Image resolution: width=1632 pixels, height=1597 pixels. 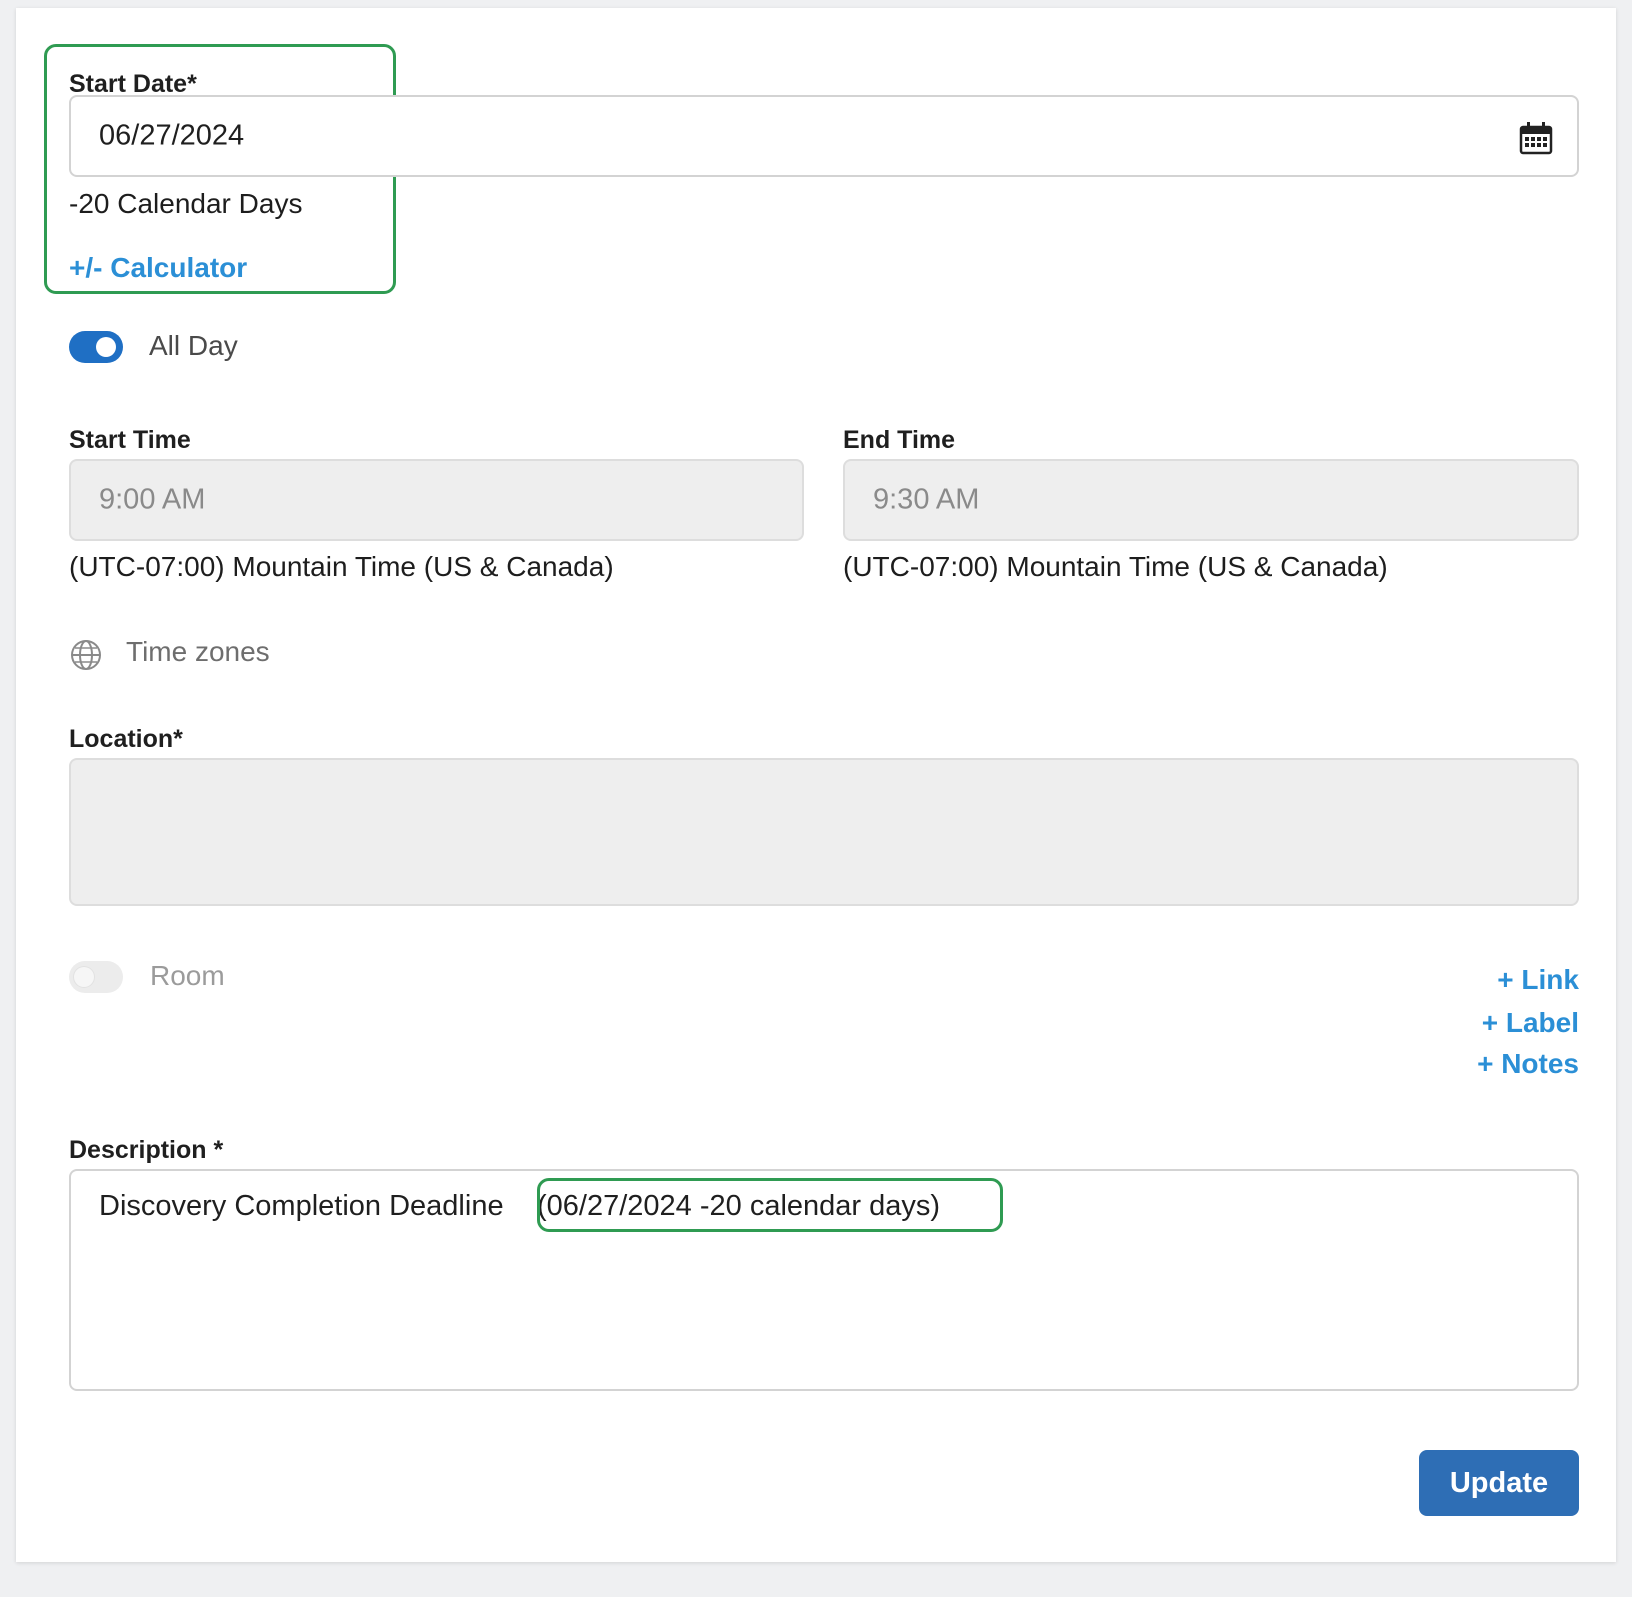 What do you see at coordinates (152, 499) in the screenshot?
I see `start-time-value: 9:00 AM` at bounding box center [152, 499].